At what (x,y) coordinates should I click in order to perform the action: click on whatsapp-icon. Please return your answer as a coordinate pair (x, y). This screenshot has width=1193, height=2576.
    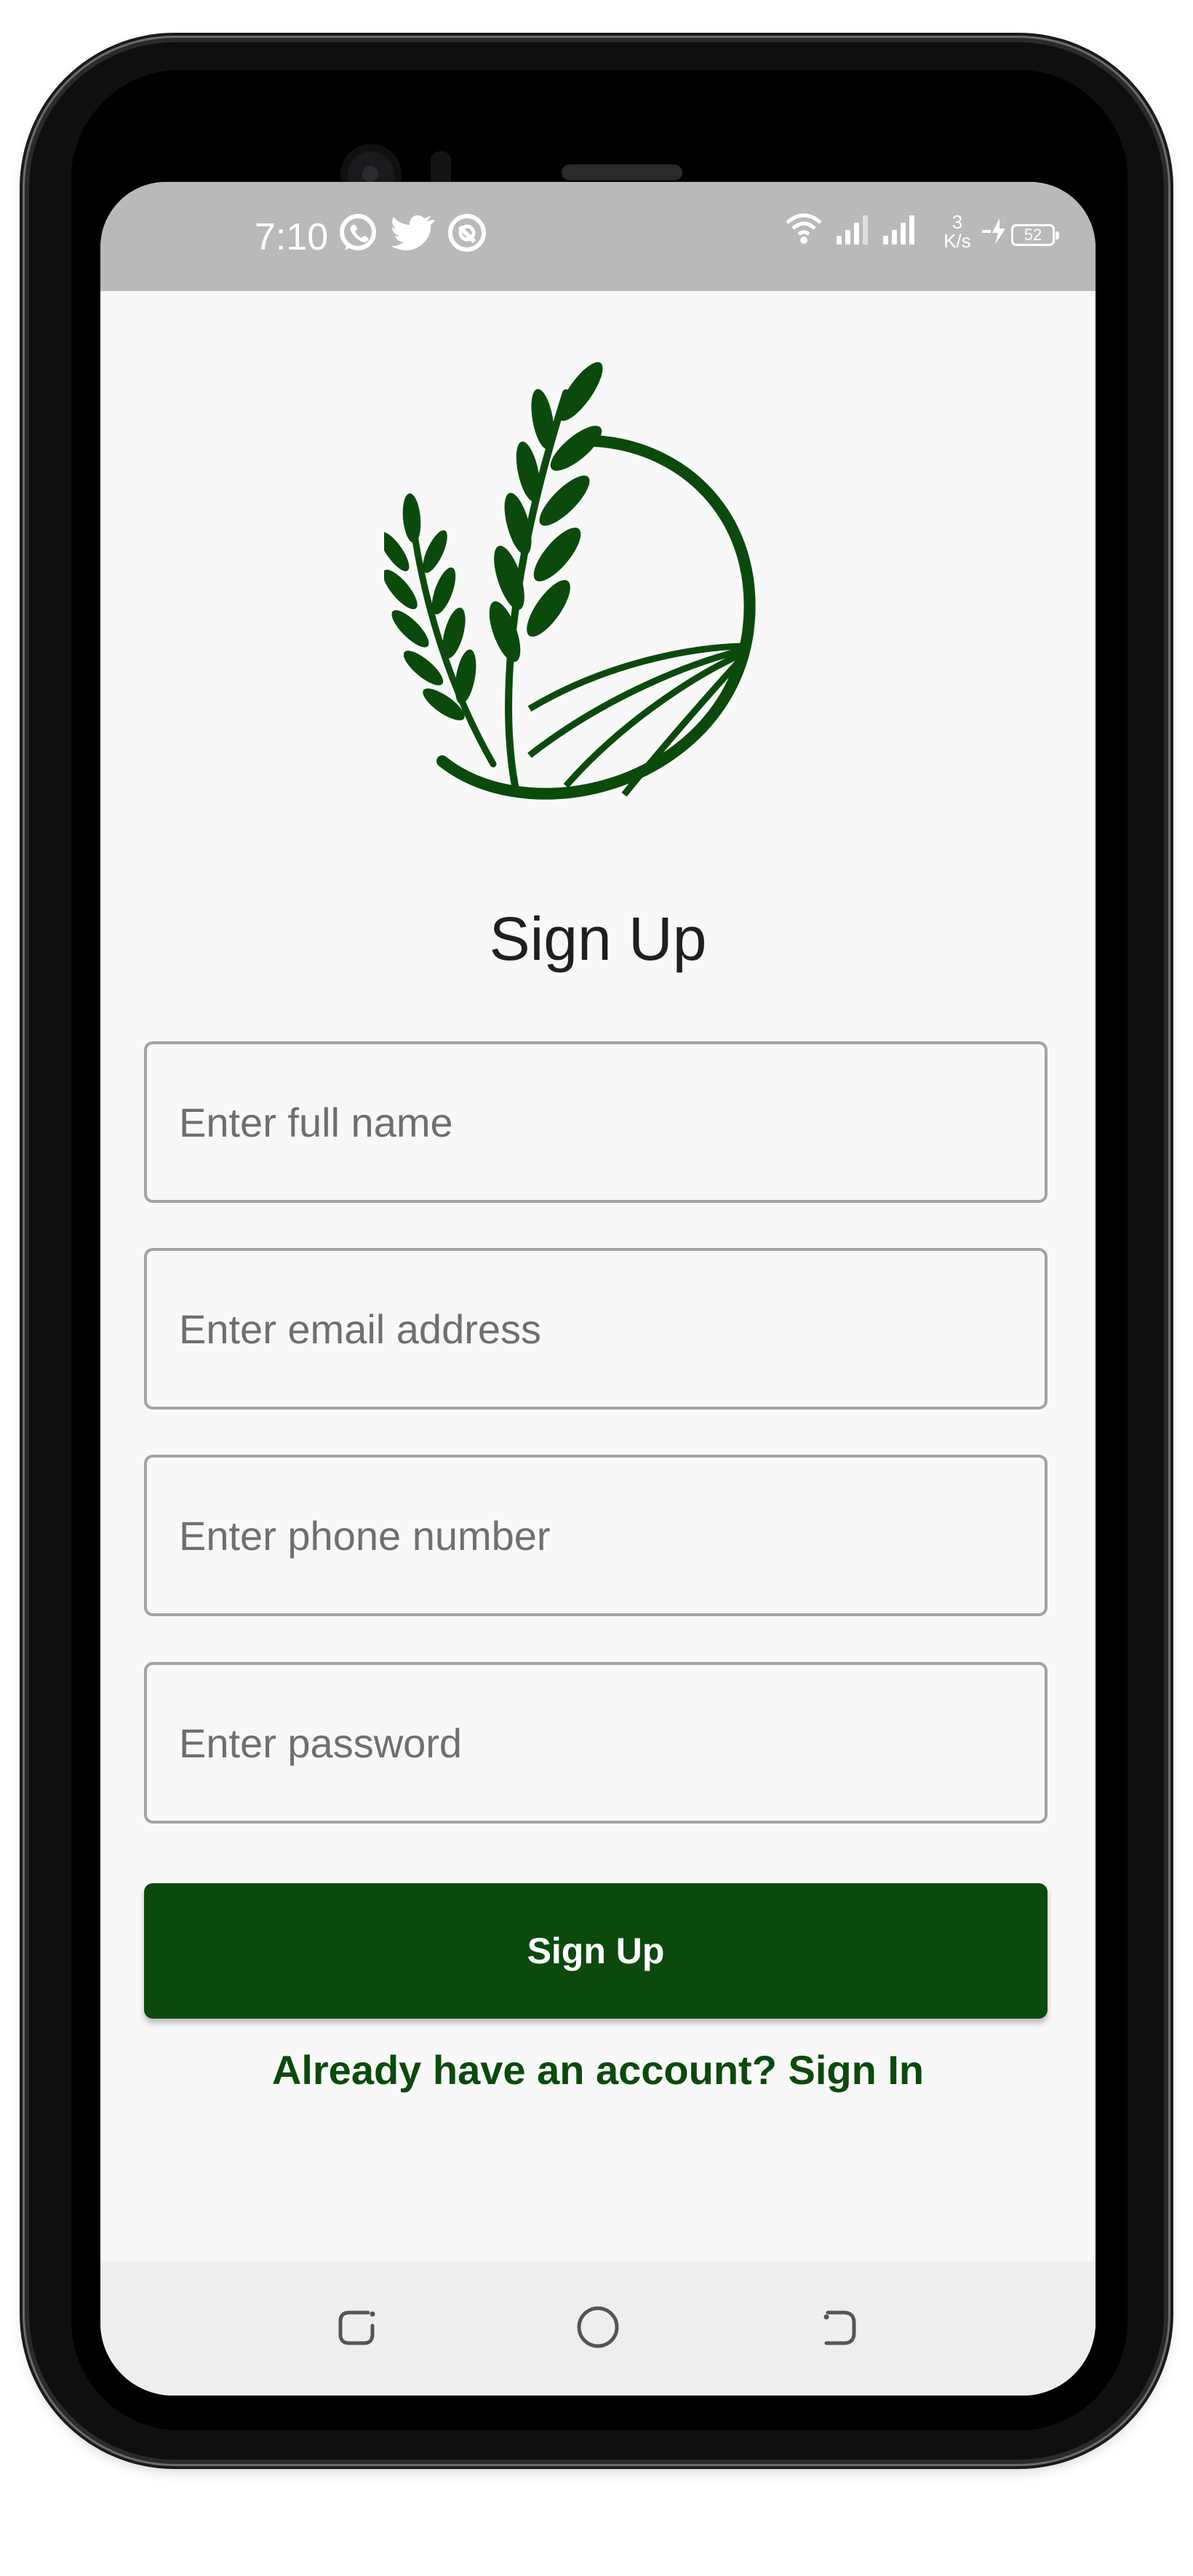
    Looking at the image, I should click on (358, 232).